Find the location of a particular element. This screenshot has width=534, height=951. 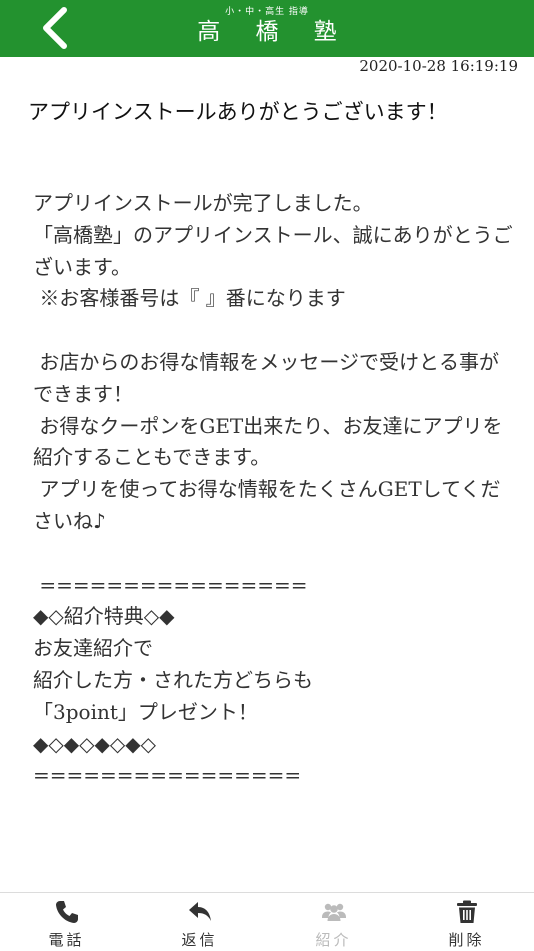

trash-icon is located at coordinates (467, 912).